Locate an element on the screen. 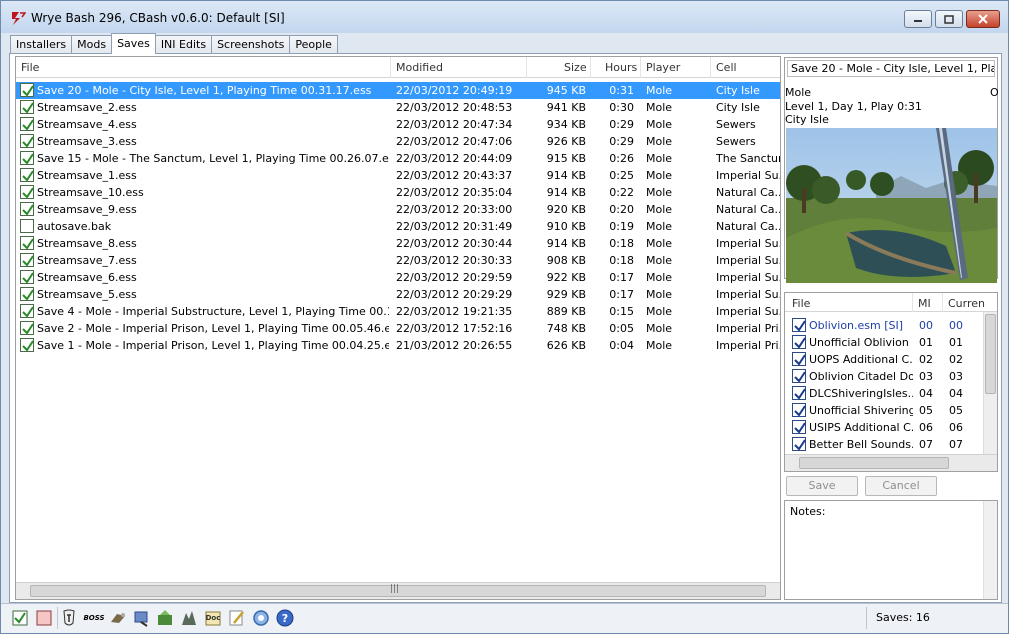 Image resolution: width=1009 pixels, height=634 pixels. close-button is located at coordinates (983, 19).